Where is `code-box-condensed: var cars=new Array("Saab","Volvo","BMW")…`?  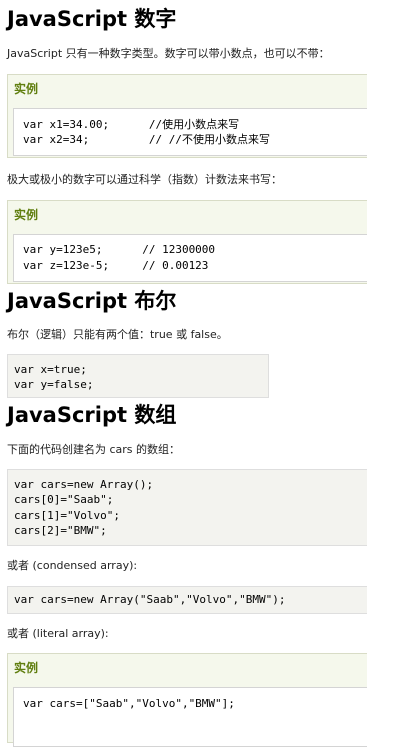 code-box-condensed: var cars=new Array("Saab","Volvo","BMW")… is located at coordinates (187, 600).